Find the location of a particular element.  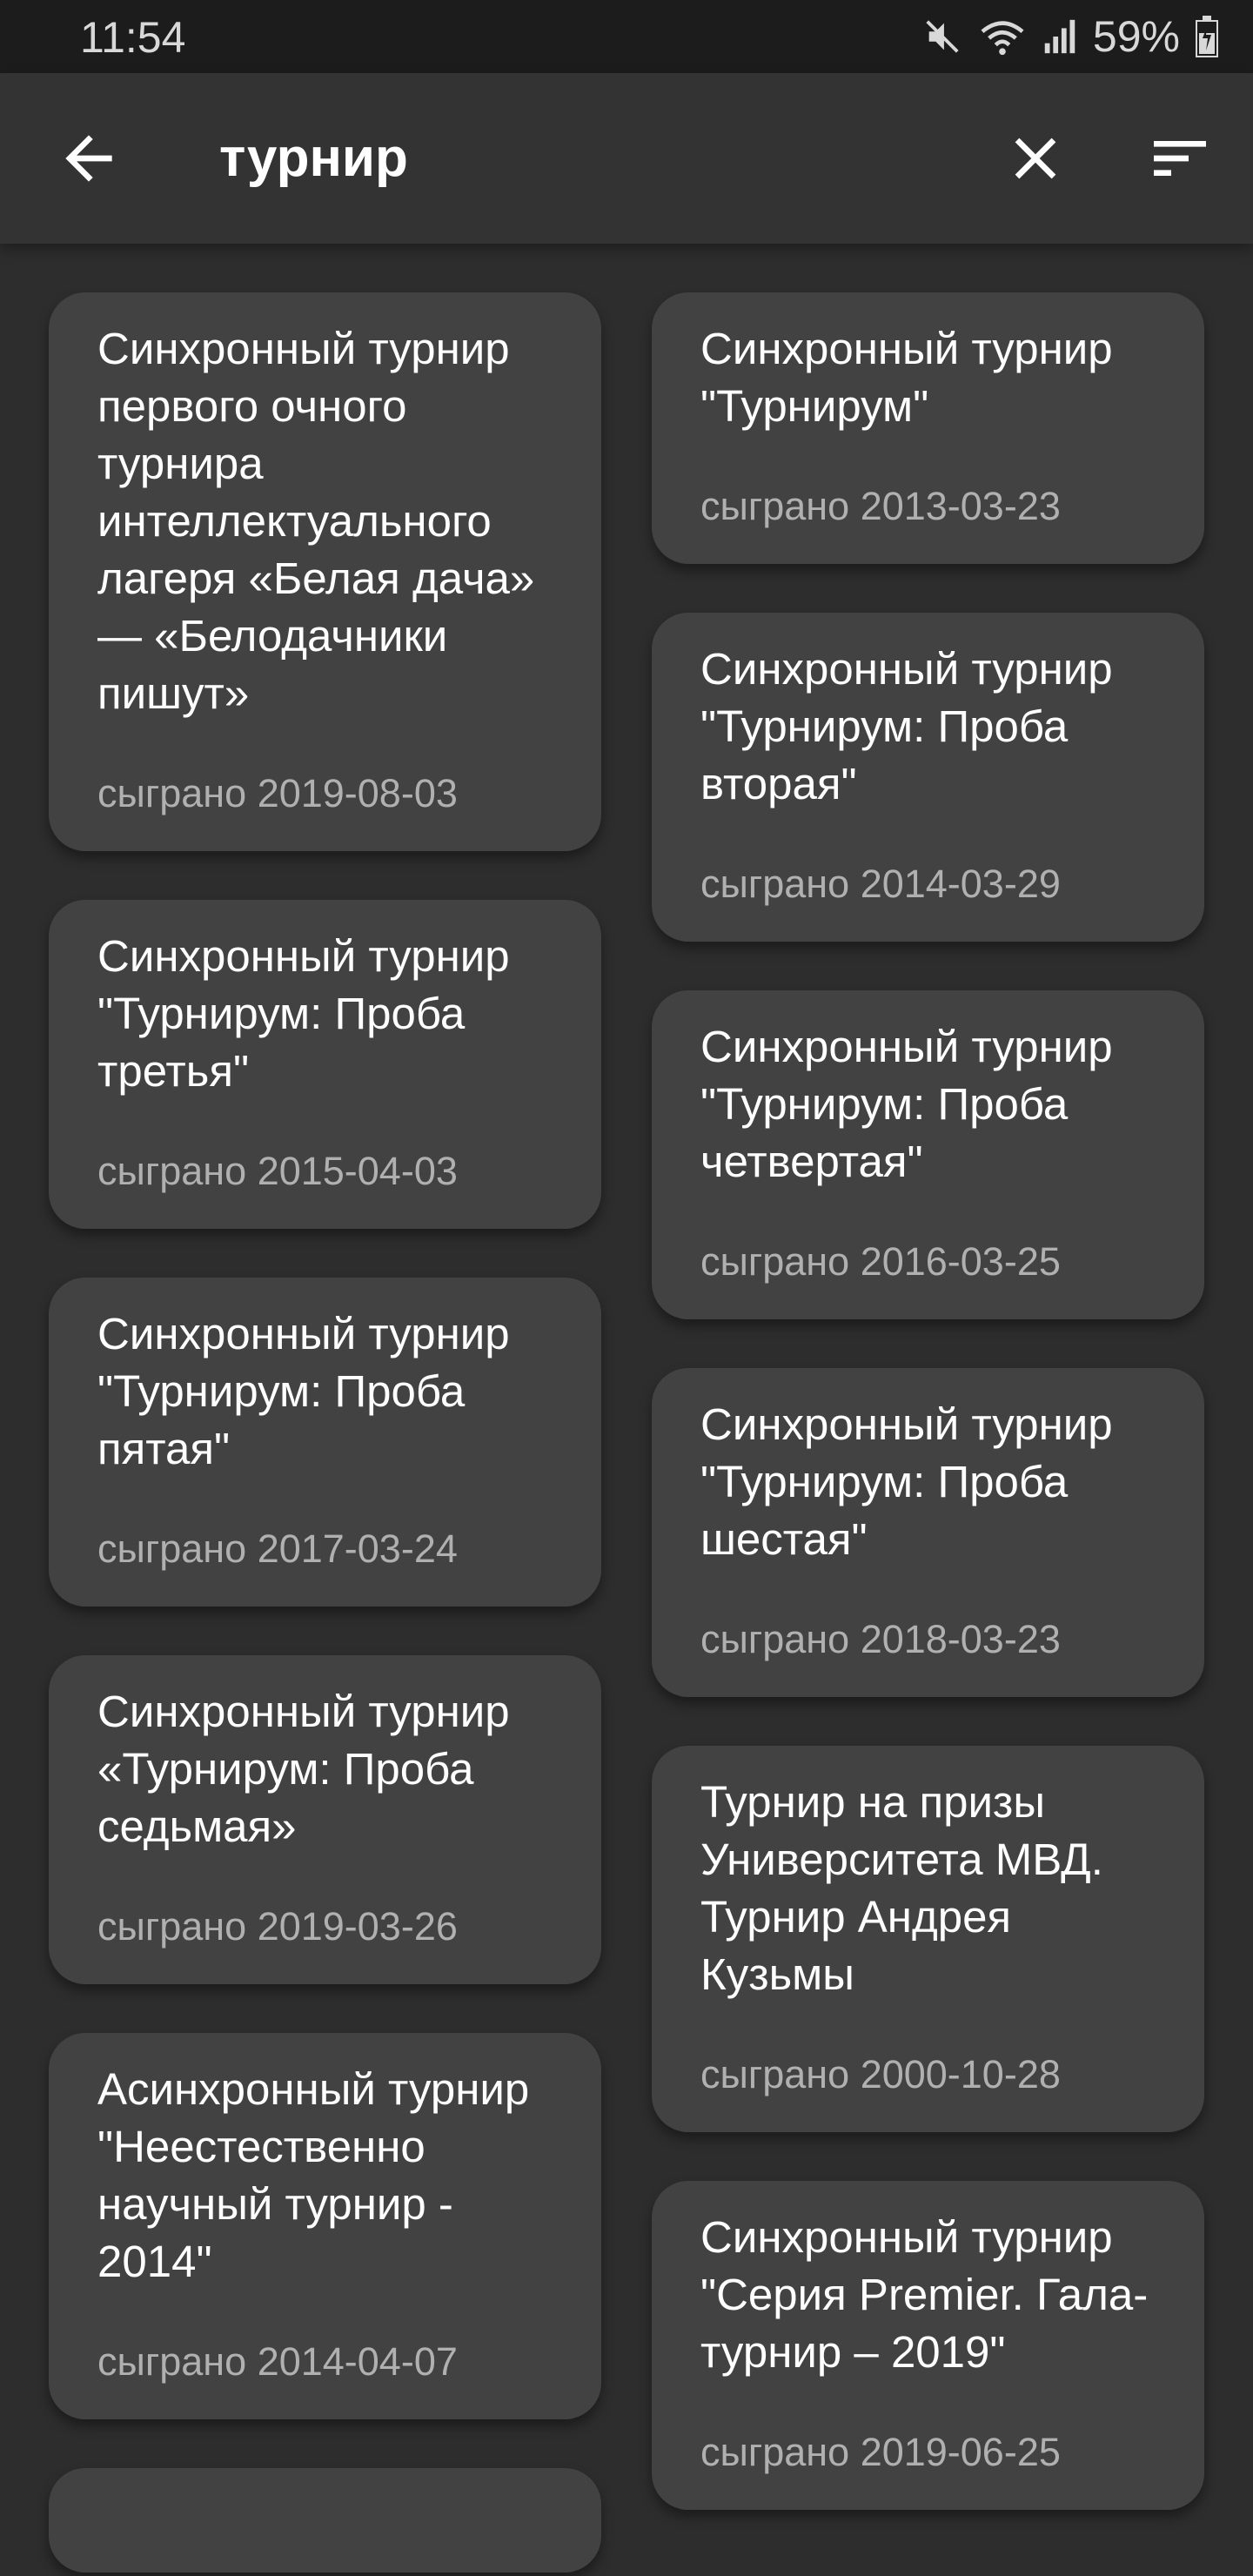

status-icons: 59% is located at coordinates (1070, 37).